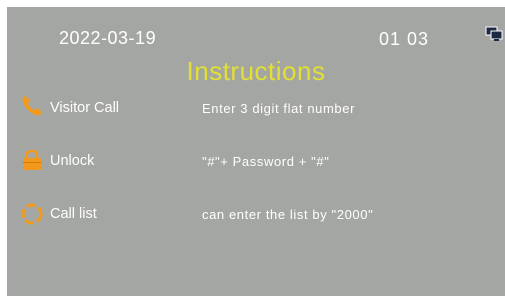 Image resolution: width=505 pixels, height=296 pixels. What do you see at coordinates (266, 161) in the screenshot?
I see `unlock-description: "#"+ Password + "#"` at bounding box center [266, 161].